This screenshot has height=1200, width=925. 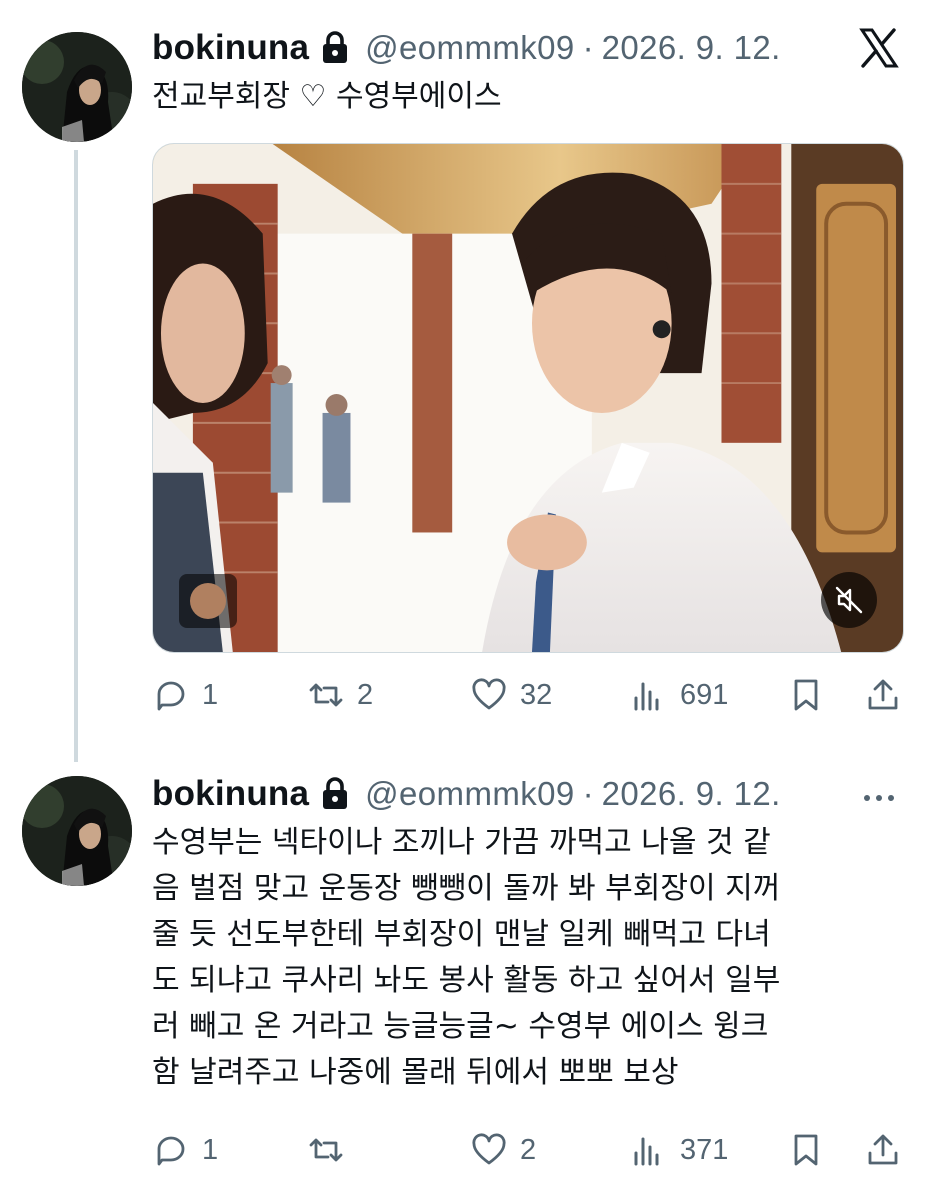 I want to click on repost-button, so click(x=332, y=1150).